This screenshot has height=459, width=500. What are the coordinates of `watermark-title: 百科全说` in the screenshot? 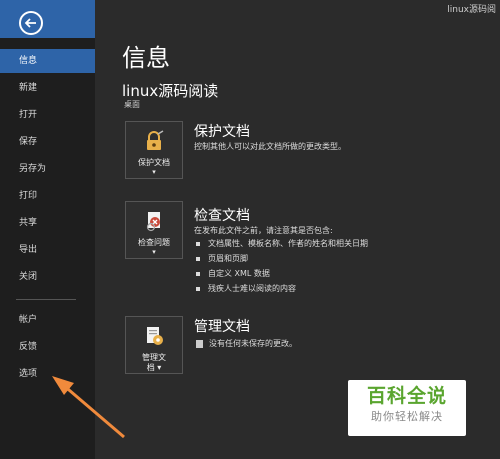 It's located at (406, 396).